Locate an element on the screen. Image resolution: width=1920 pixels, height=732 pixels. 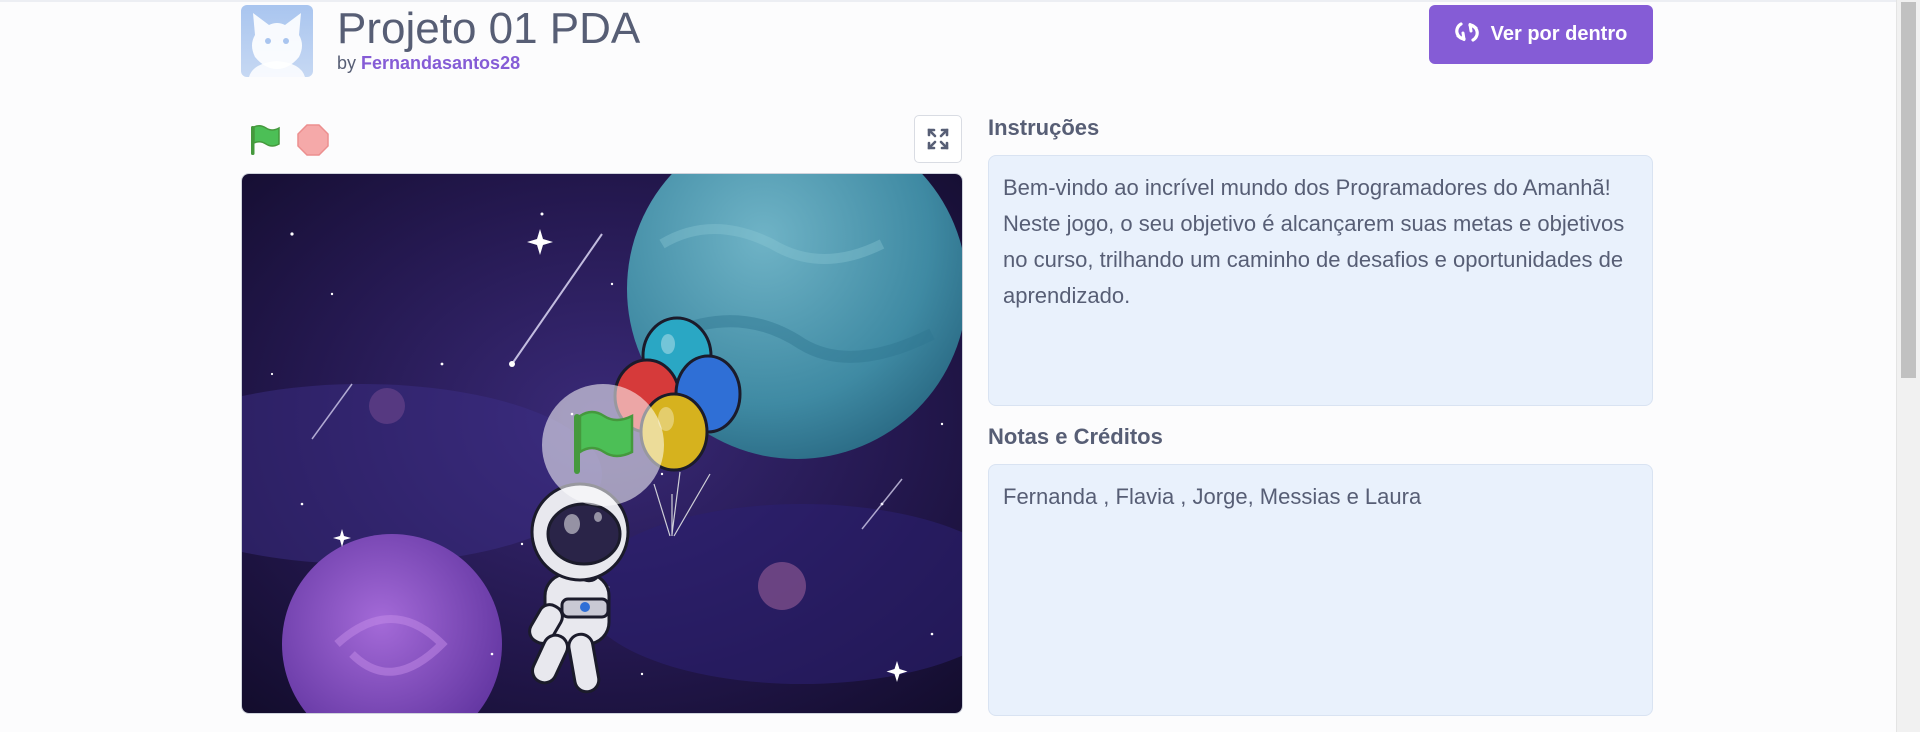
stop-sign-icon is located at coordinates (313, 140).